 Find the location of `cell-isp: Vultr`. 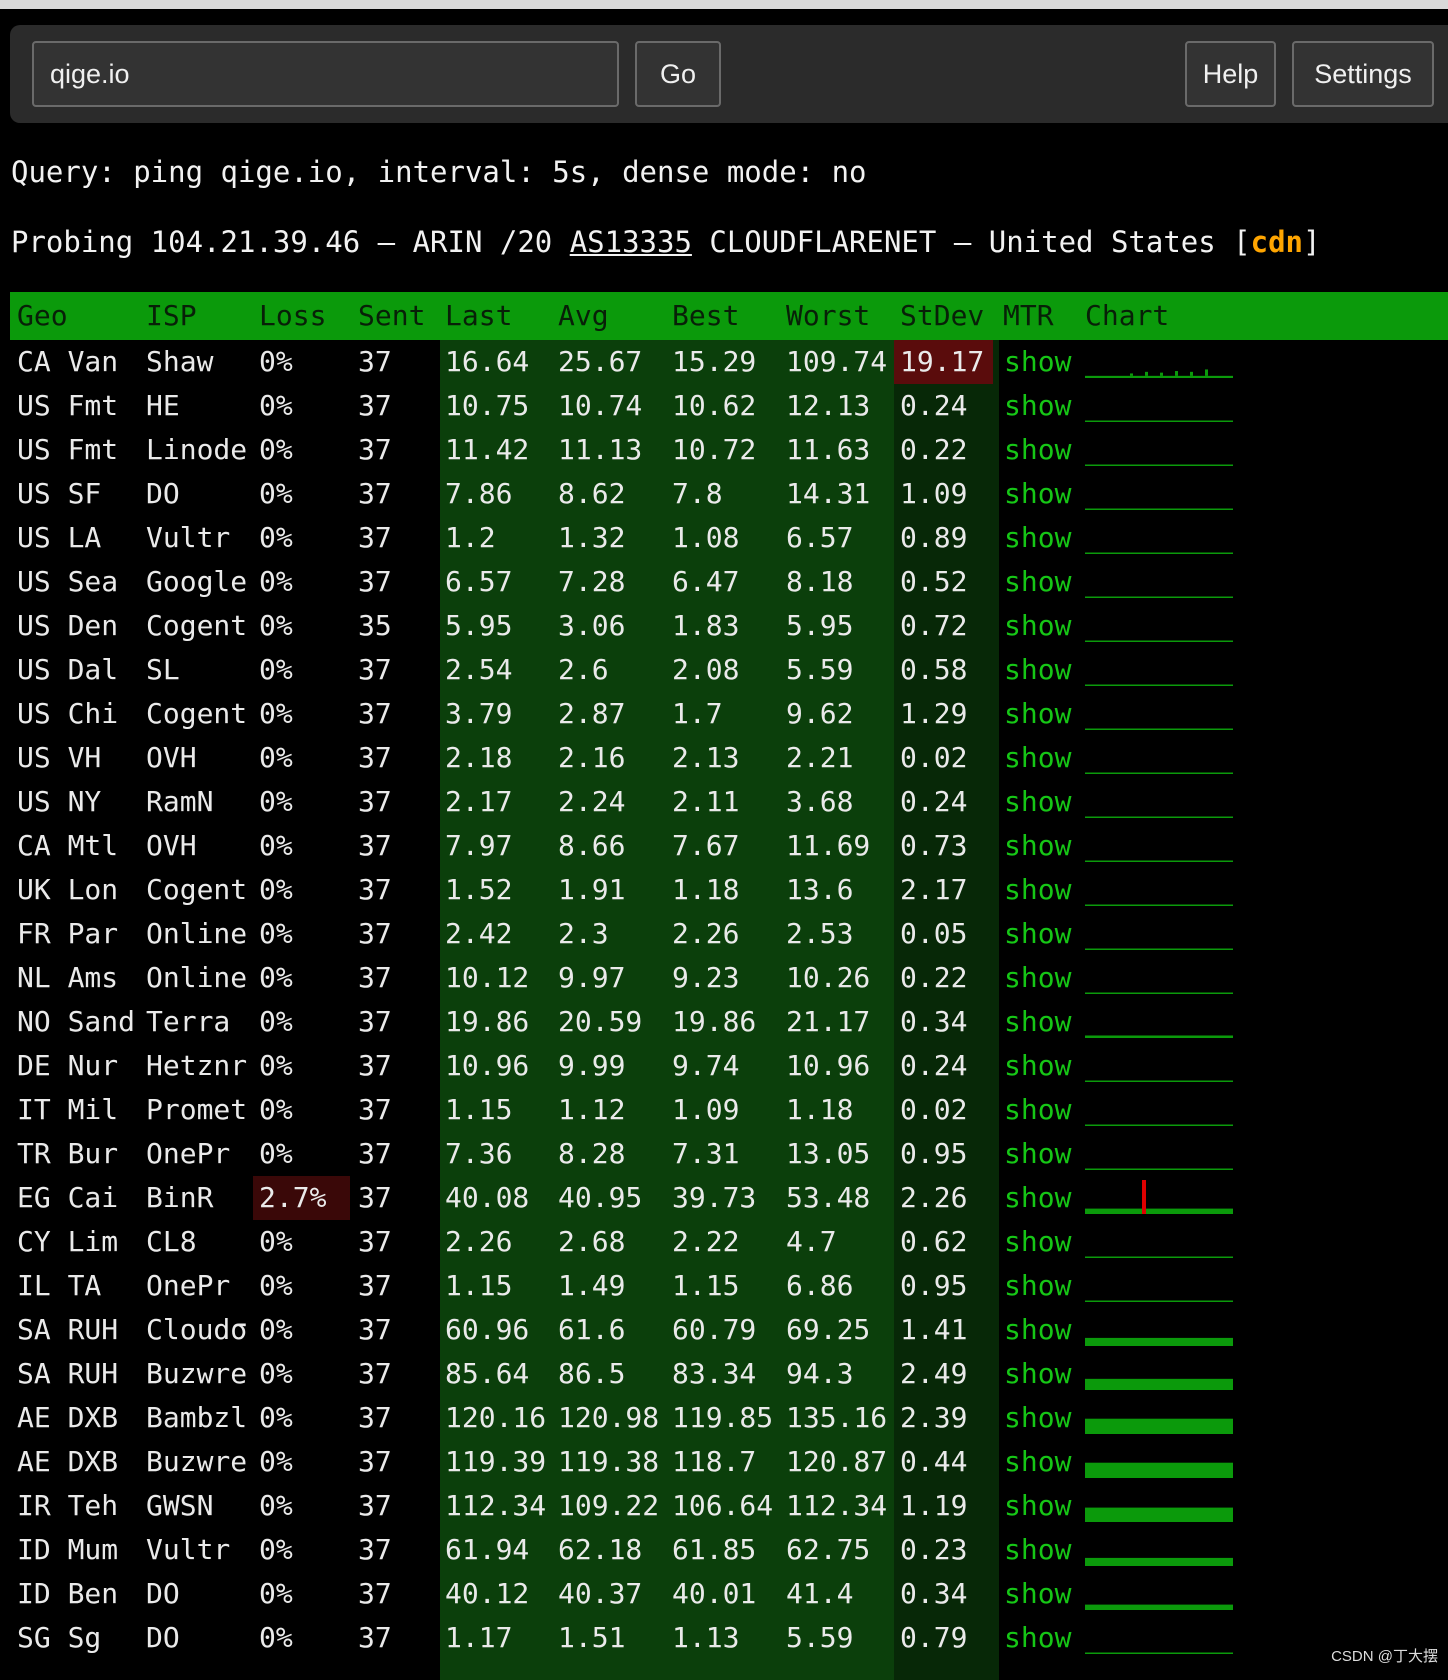

cell-isp: Vultr is located at coordinates (188, 1549).